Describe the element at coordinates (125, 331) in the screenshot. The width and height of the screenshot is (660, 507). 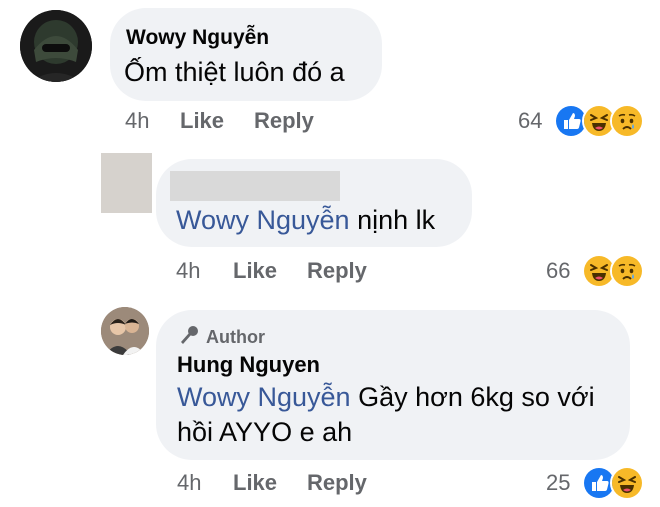
I see `avatar-hung-nguyen` at that location.